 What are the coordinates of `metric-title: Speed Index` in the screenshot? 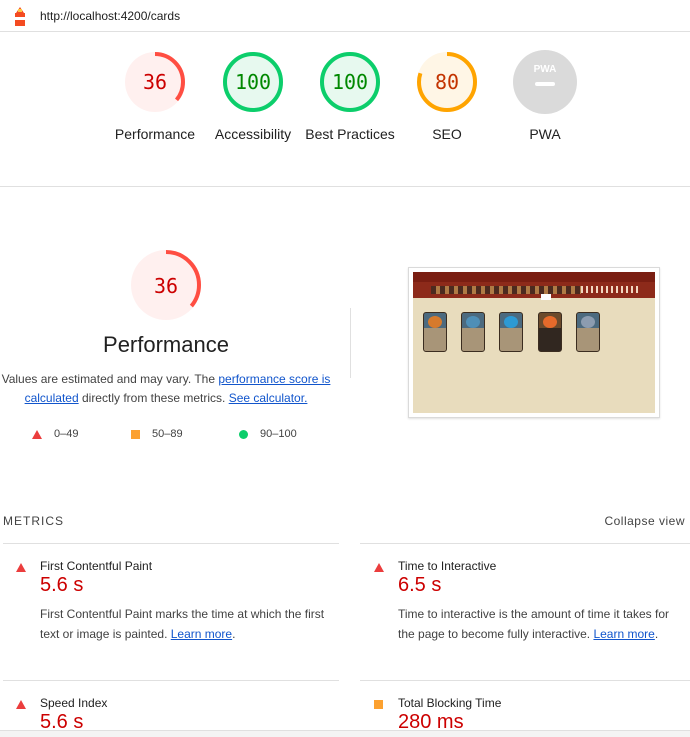 It's located at (74, 703).